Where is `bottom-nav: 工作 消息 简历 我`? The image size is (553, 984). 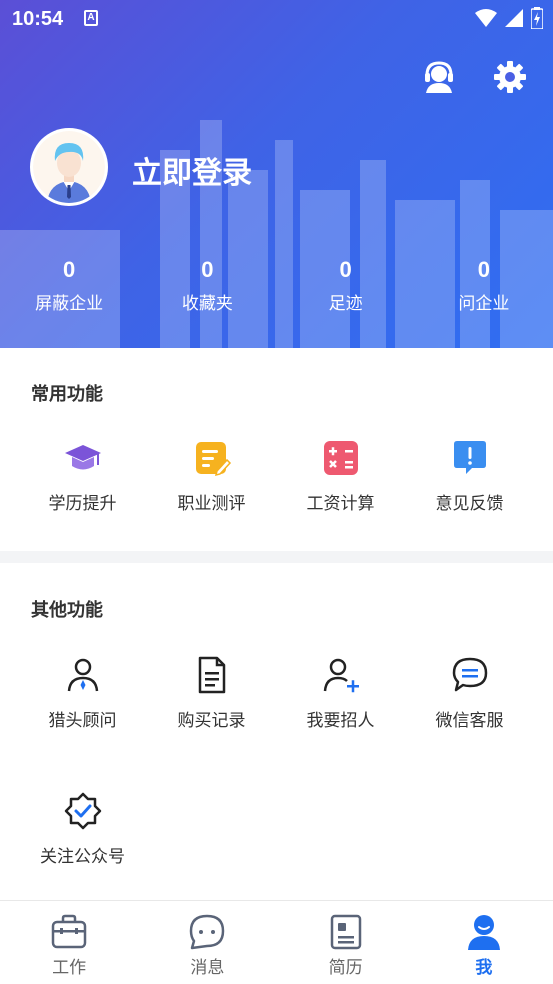
bottom-nav: 工作 消息 简历 我 is located at coordinates (276, 942).